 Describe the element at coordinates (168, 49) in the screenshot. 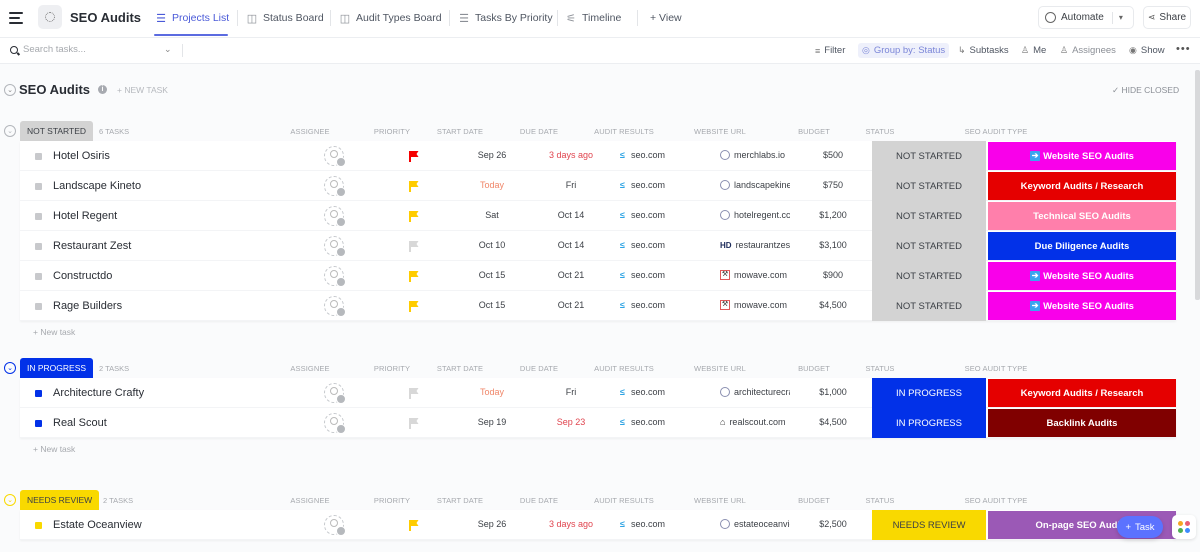

I see `search-options-chevron-icon: ⌄` at that location.